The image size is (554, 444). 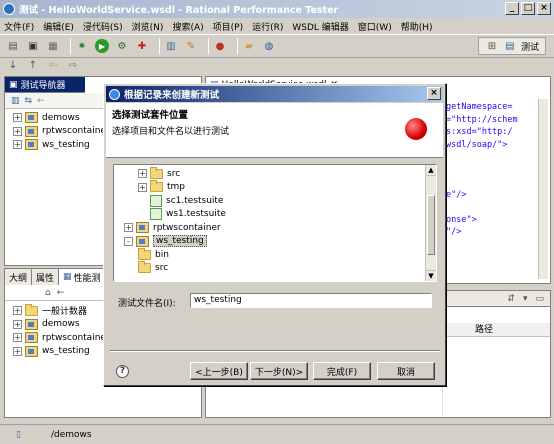 I want to click on secondary-toolbar: ↓ ↑ ⇦ ⇨, so click(x=100, y=65).